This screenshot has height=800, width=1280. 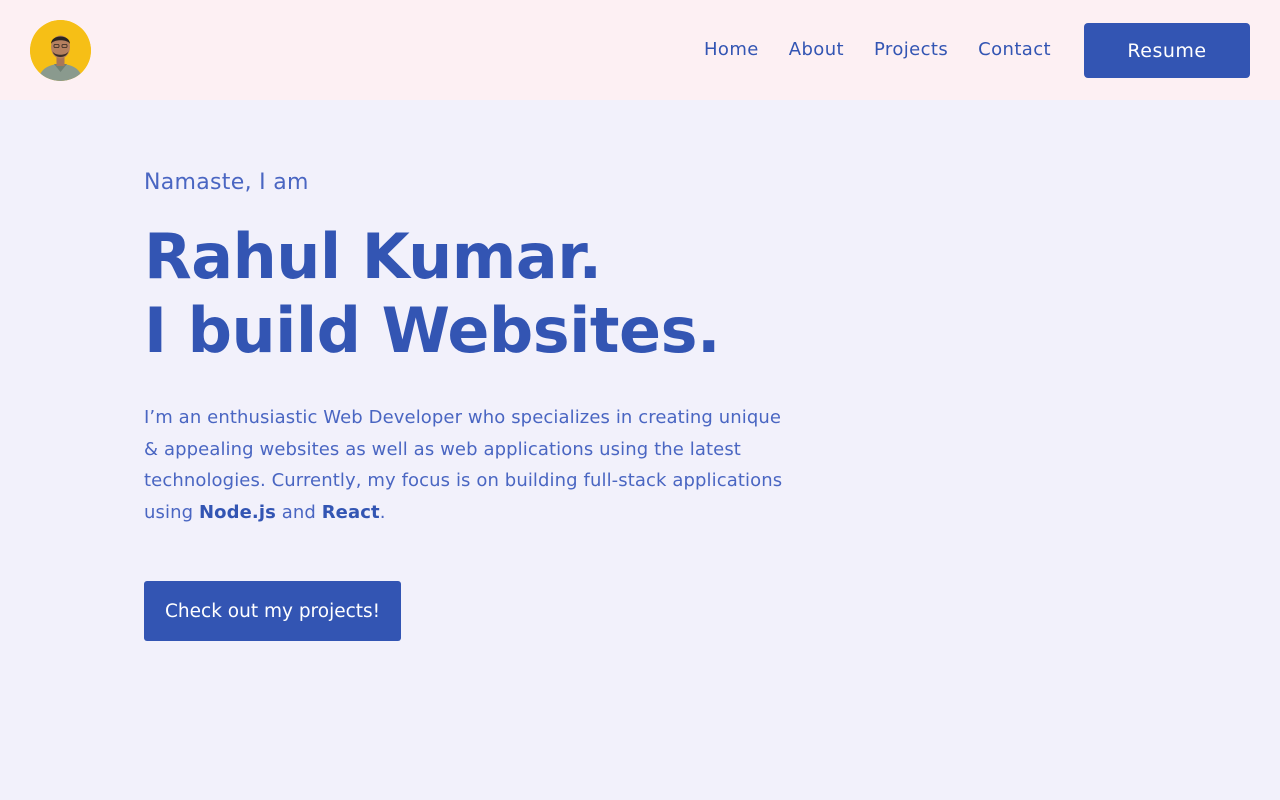 I want to click on hero-headline: Rahul Kumar. I build Websites., so click(x=469, y=294).